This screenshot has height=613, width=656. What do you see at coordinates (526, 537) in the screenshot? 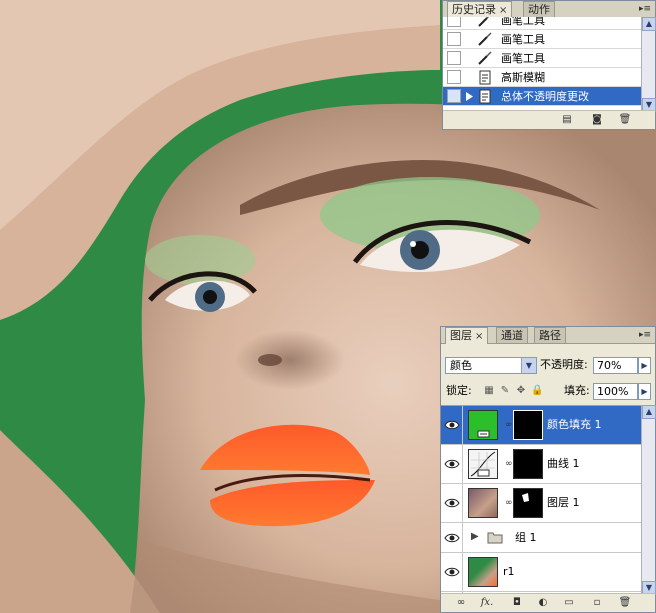
I see `layer-name: 组 1` at bounding box center [526, 537].